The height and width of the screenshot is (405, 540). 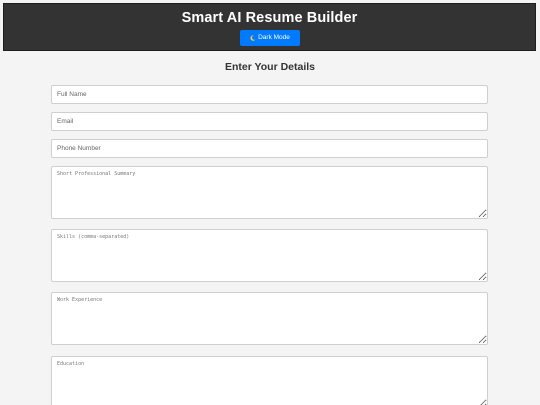 I want to click on work-experience-textarea, so click(x=269, y=318).